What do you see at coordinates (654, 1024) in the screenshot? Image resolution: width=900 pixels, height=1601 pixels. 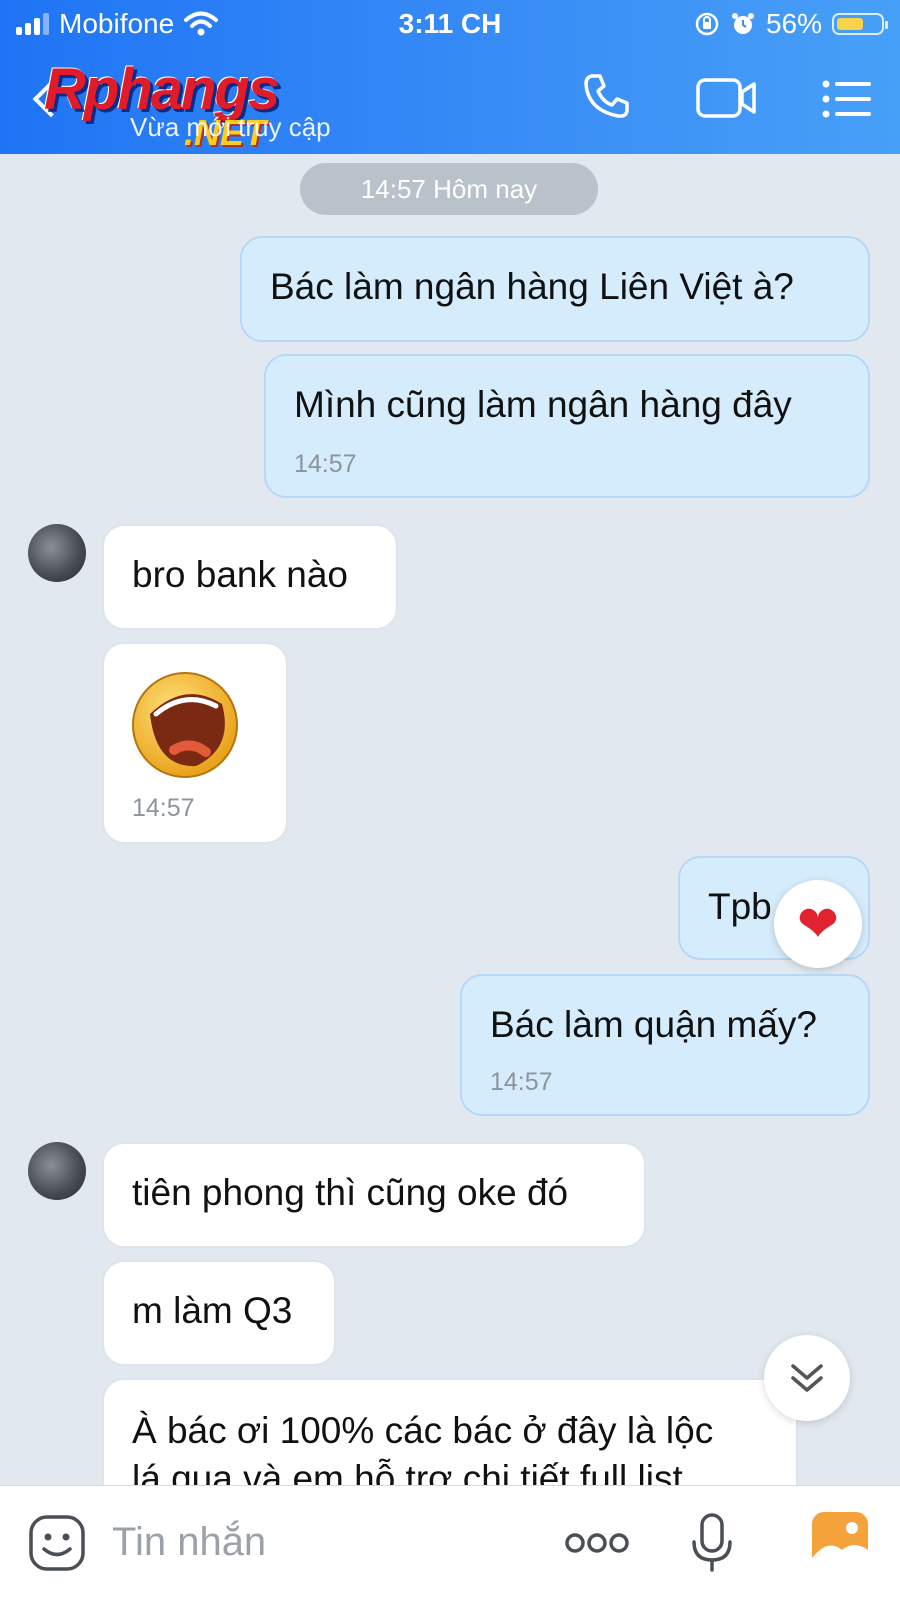 I see `message-text: Bác làm quận mấy?` at bounding box center [654, 1024].